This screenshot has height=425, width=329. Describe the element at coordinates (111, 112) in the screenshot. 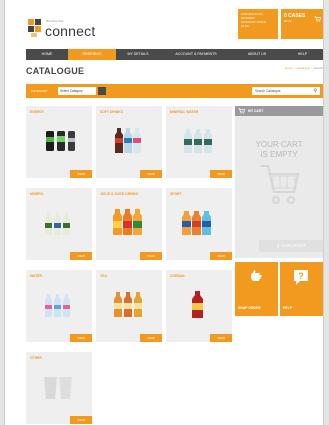

I see `category-name: SOFT DRINKS` at that location.